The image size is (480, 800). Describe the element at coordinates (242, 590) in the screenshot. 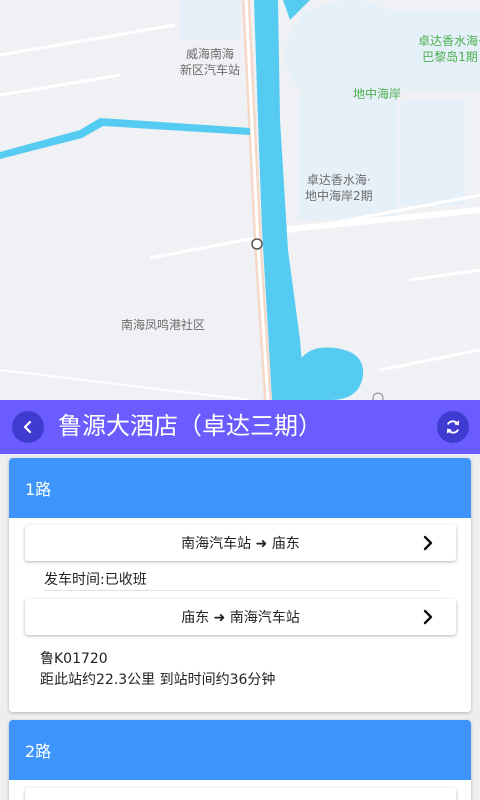

I see `divider` at that location.